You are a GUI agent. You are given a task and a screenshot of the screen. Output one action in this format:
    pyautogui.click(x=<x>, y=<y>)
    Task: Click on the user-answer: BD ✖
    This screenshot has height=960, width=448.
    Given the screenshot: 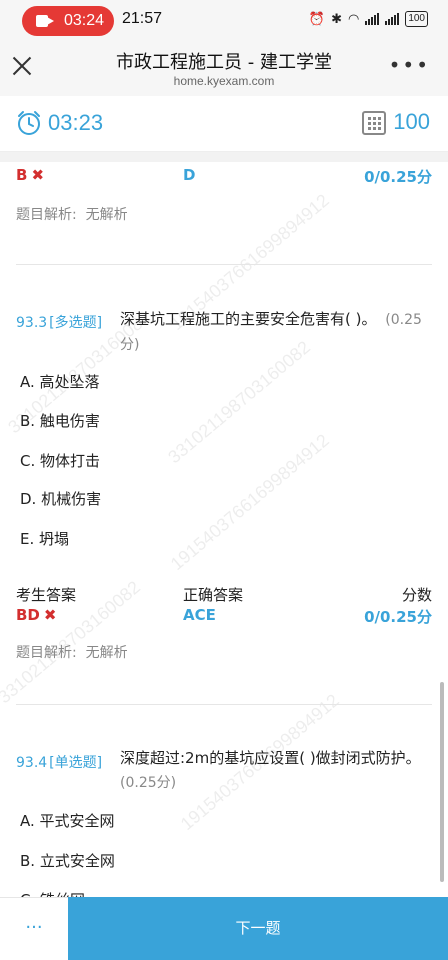 What is the action you would take?
    pyautogui.click(x=36, y=615)
    